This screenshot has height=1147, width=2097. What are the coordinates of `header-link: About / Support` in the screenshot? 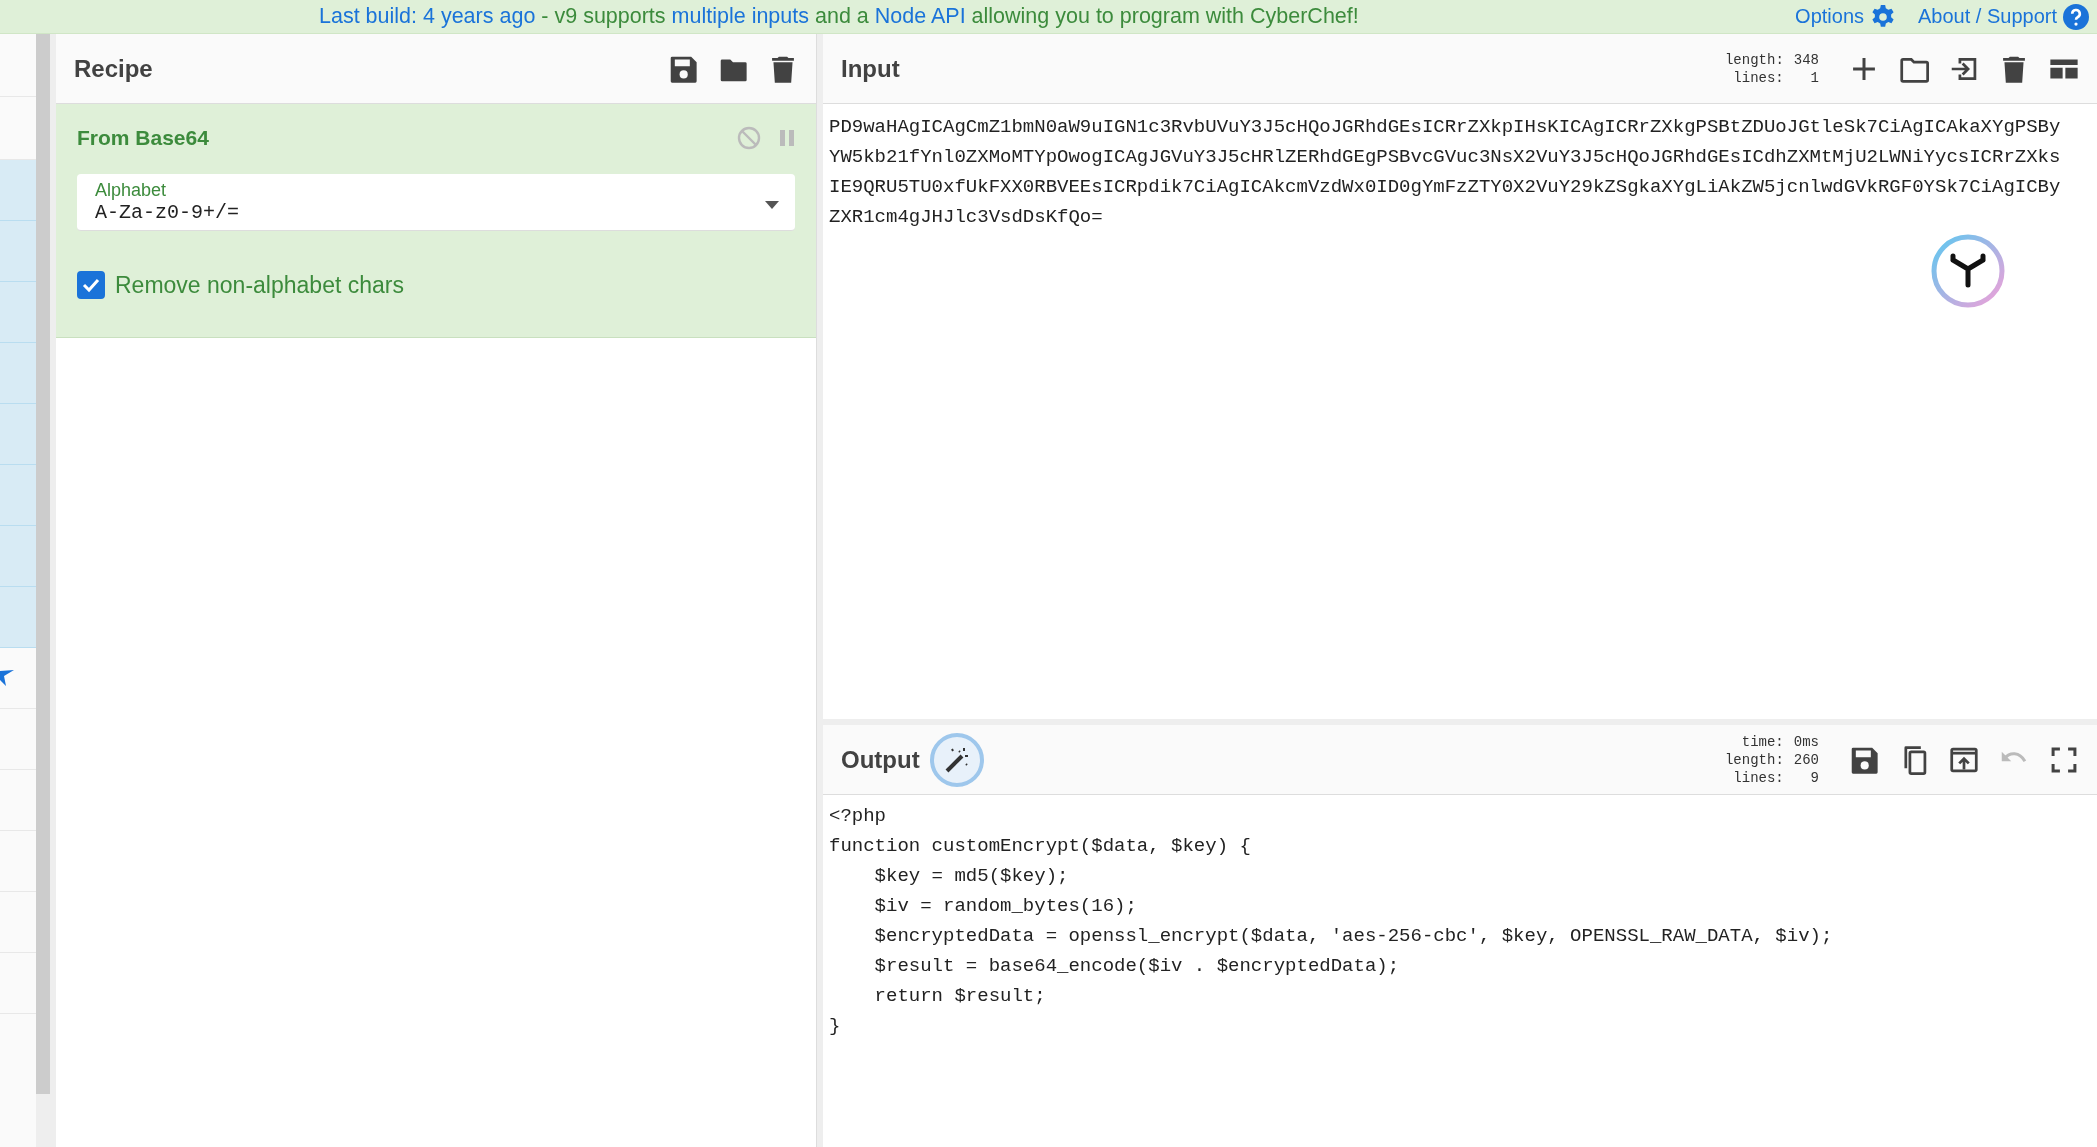 It's located at (2003, 16).